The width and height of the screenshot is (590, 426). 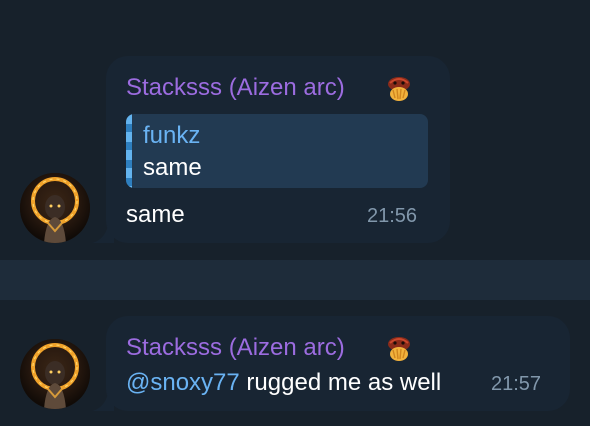 What do you see at coordinates (155, 214) in the screenshot?
I see `message-text: same` at bounding box center [155, 214].